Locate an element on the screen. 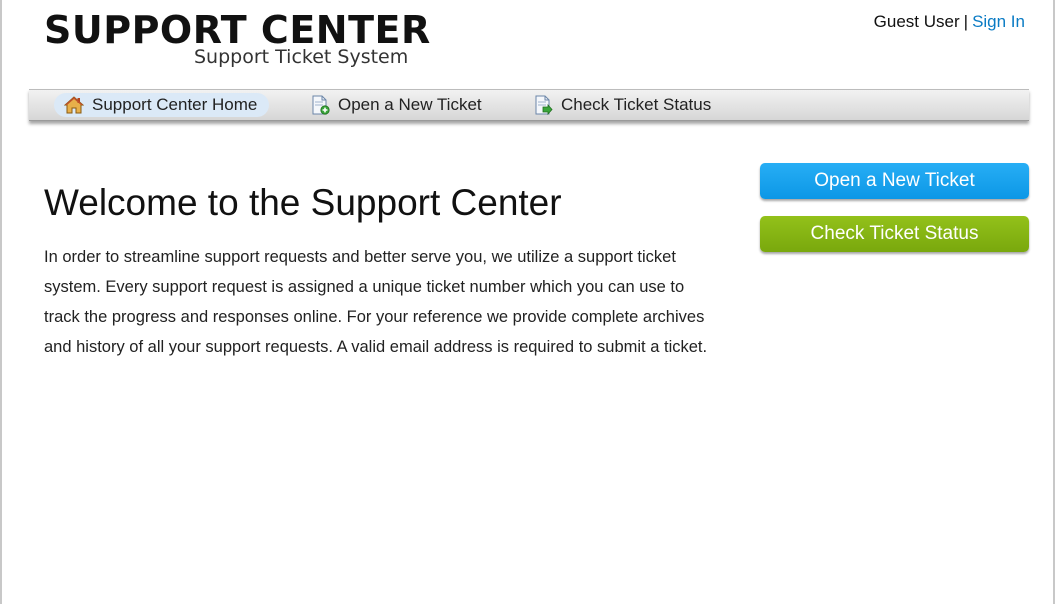 The image size is (1055, 604). user-area: Guest User | Sign In is located at coordinates (949, 22).